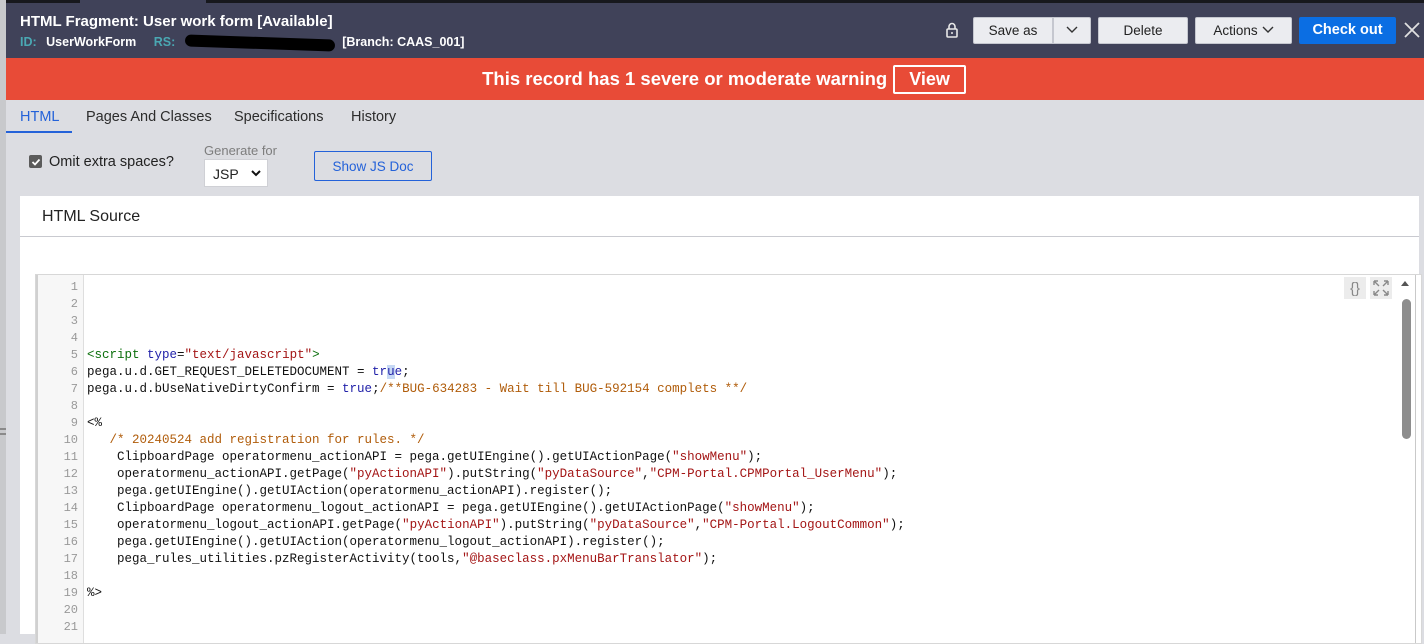  I want to click on vertical-scrollbar-thumb, so click(1406, 369).